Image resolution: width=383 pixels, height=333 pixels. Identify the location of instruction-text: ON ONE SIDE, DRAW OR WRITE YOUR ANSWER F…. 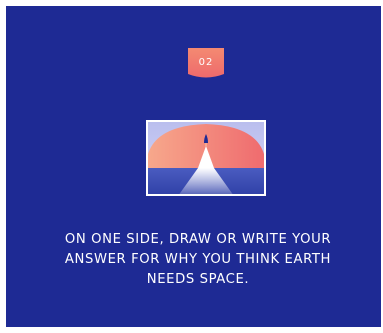
(198, 259).